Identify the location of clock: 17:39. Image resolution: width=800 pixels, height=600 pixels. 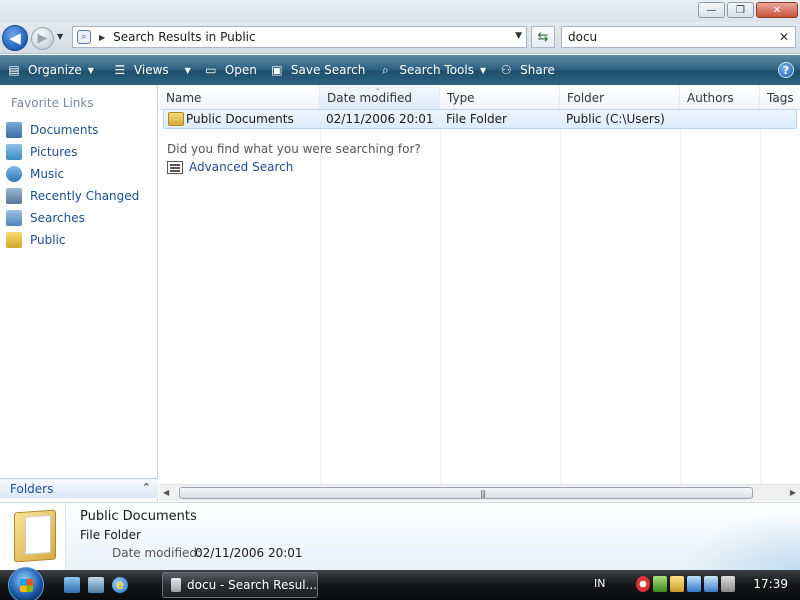
(770, 584).